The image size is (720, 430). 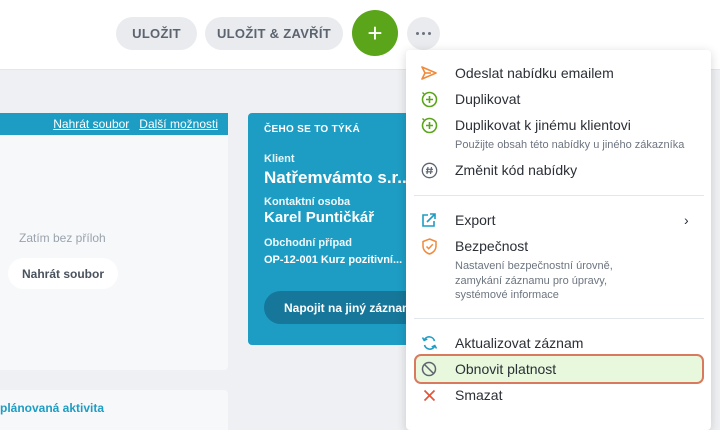 What do you see at coordinates (429, 343) in the screenshot?
I see `refresh-icon` at bounding box center [429, 343].